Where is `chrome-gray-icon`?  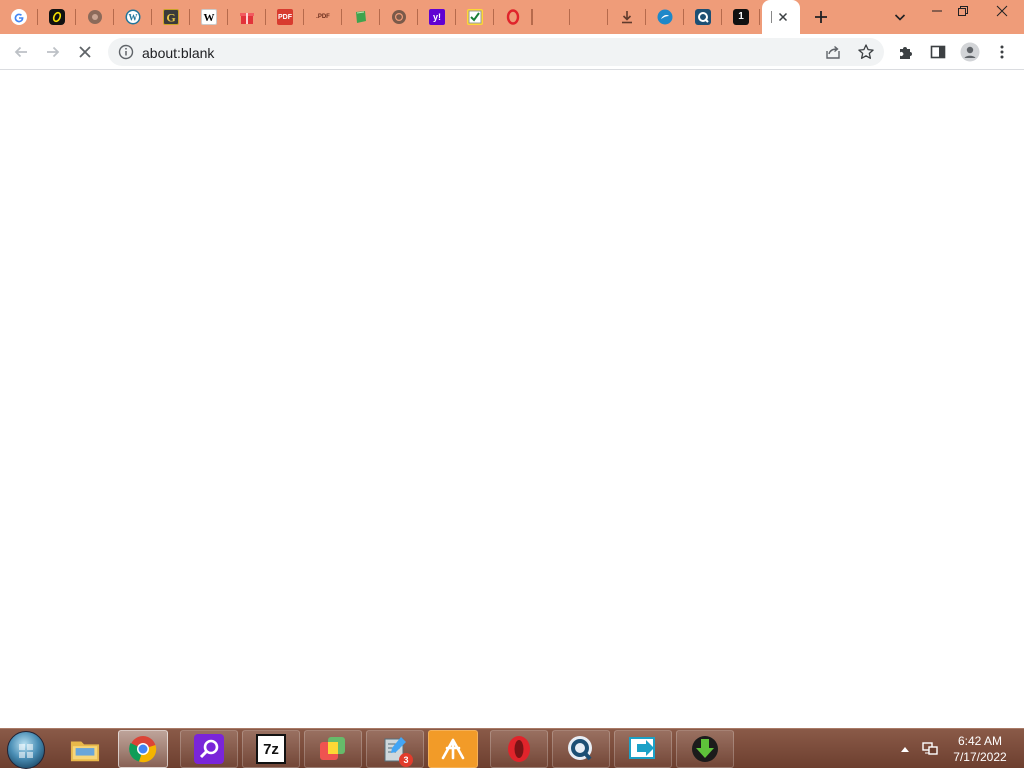 chrome-gray-icon is located at coordinates (399, 17).